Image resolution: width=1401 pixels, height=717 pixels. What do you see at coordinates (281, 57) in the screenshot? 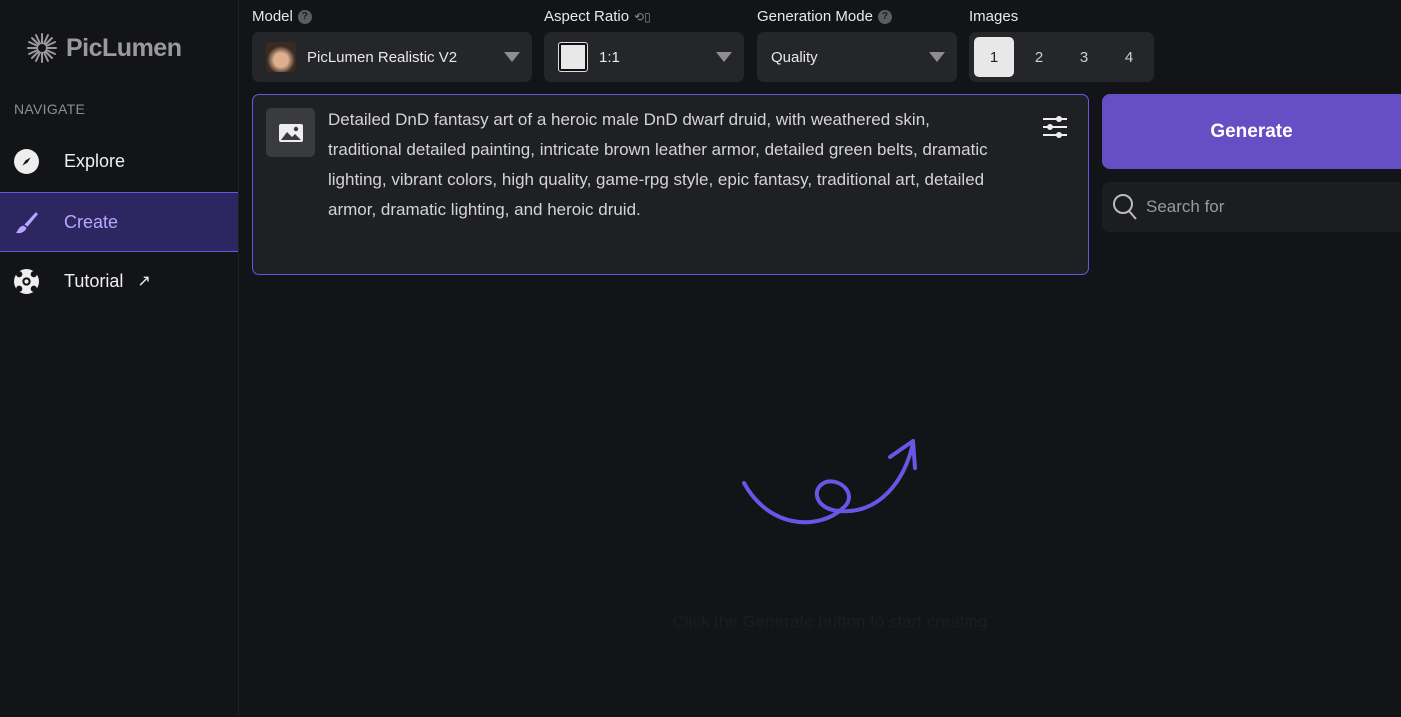
I see `model-avatar` at bounding box center [281, 57].